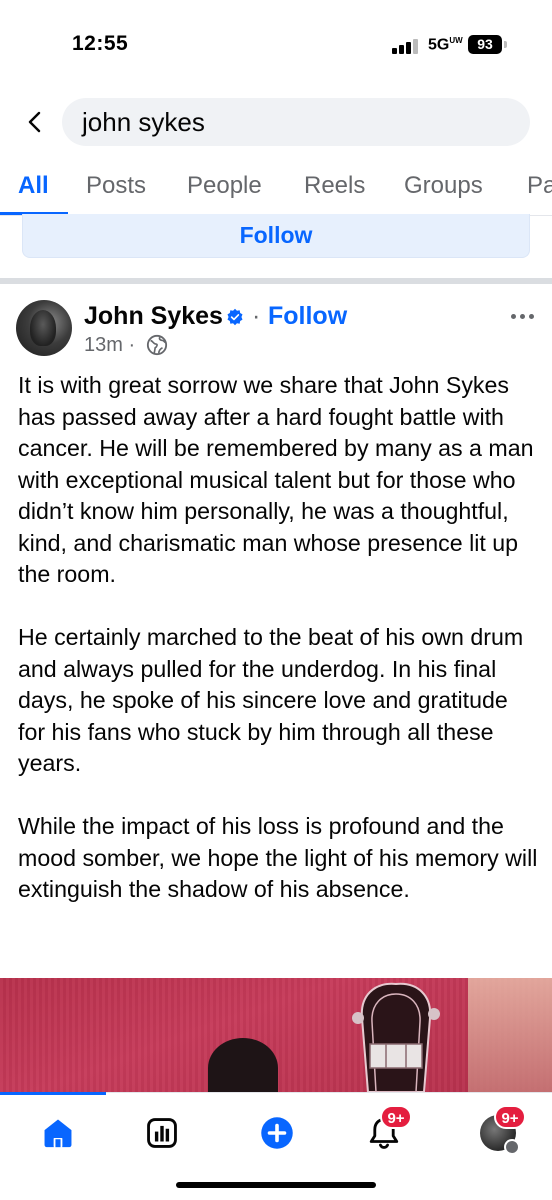  I want to click on create-icon, so click(277, 1133).